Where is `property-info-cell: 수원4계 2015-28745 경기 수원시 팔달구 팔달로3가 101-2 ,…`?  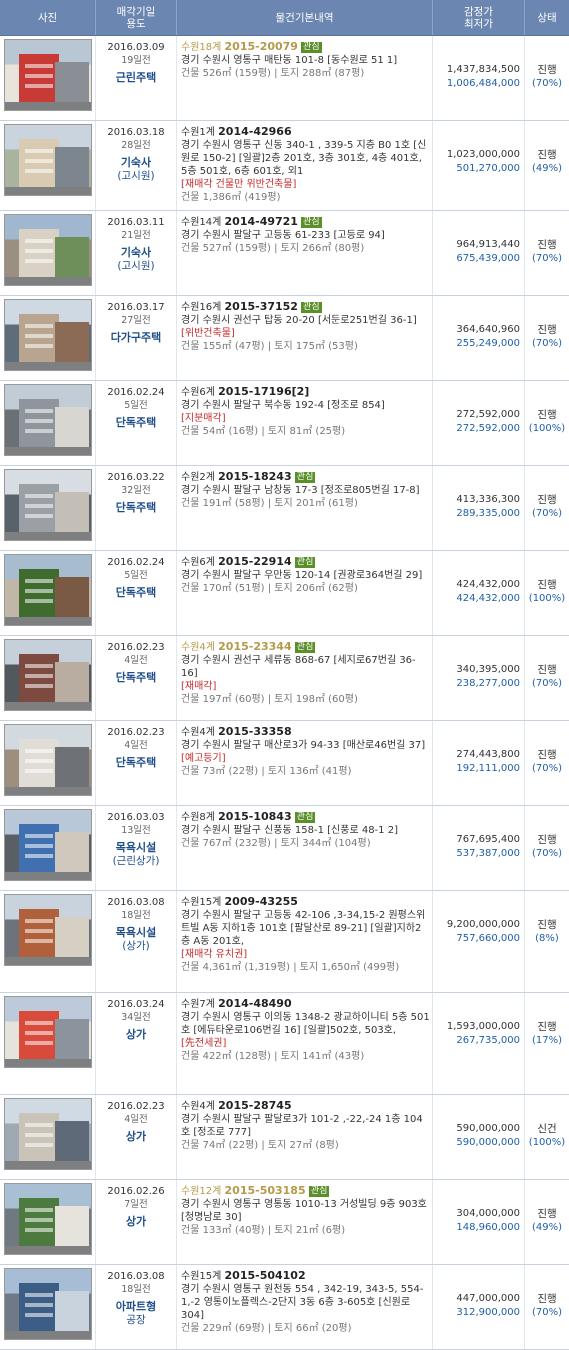
property-info-cell: 수원4계 2015-28745 경기 수원시 팔달구 팔달로3가 101-2 ,… is located at coordinates (305, 1137).